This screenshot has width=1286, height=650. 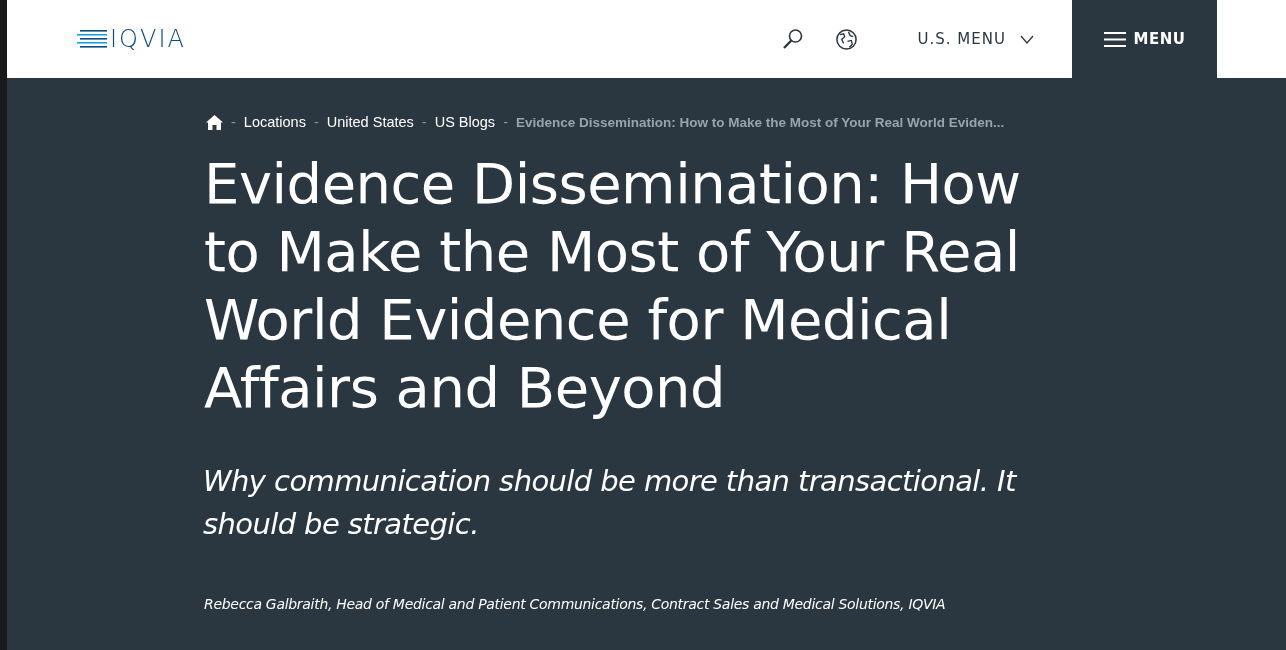 What do you see at coordinates (1144, 39) in the screenshot?
I see `menu-button: MENU` at bounding box center [1144, 39].